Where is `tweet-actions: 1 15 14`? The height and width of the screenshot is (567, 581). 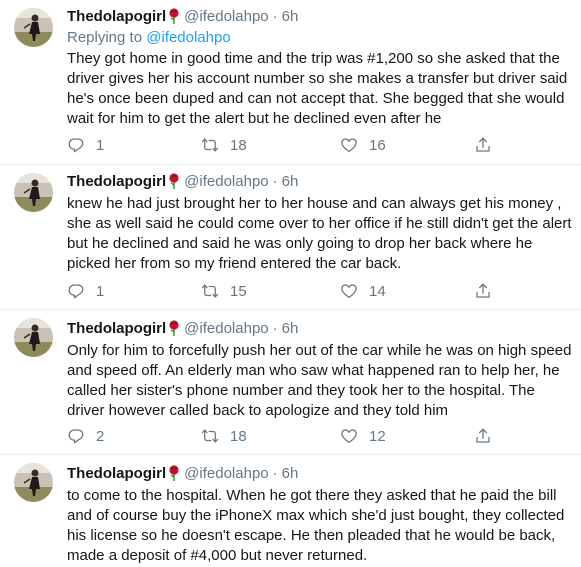
tweet-actions: 1 15 14 is located at coordinates (290, 291).